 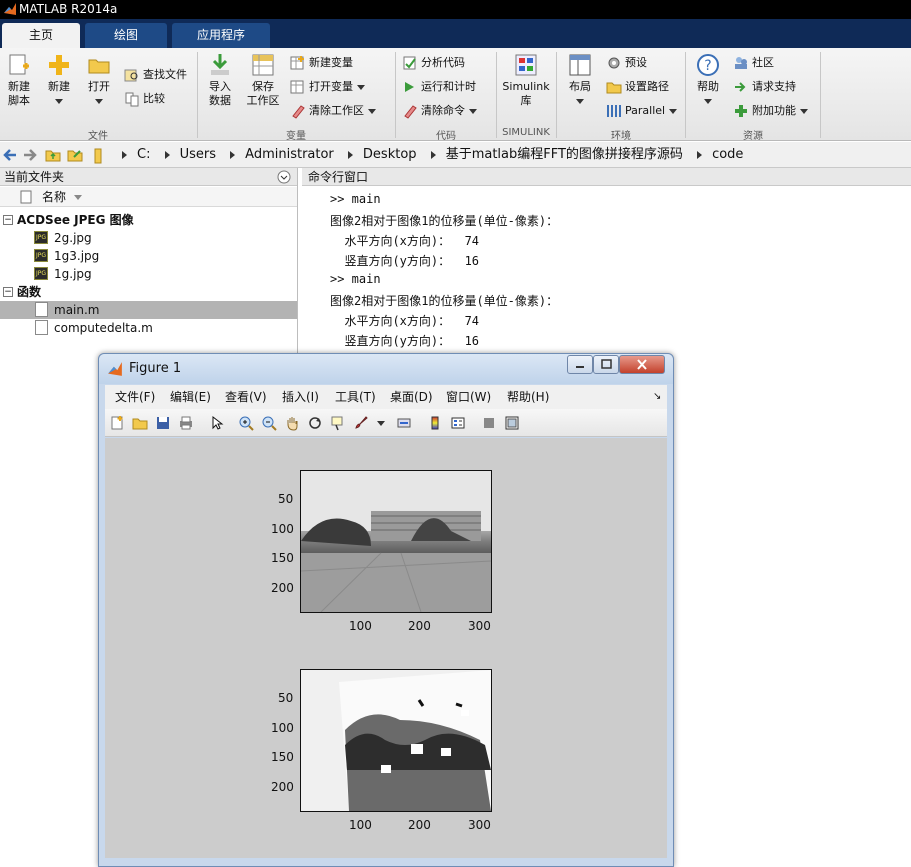 What do you see at coordinates (41, 35) in the screenshot?
I see `tab-home: 主页` at bounding box center [41, 35].